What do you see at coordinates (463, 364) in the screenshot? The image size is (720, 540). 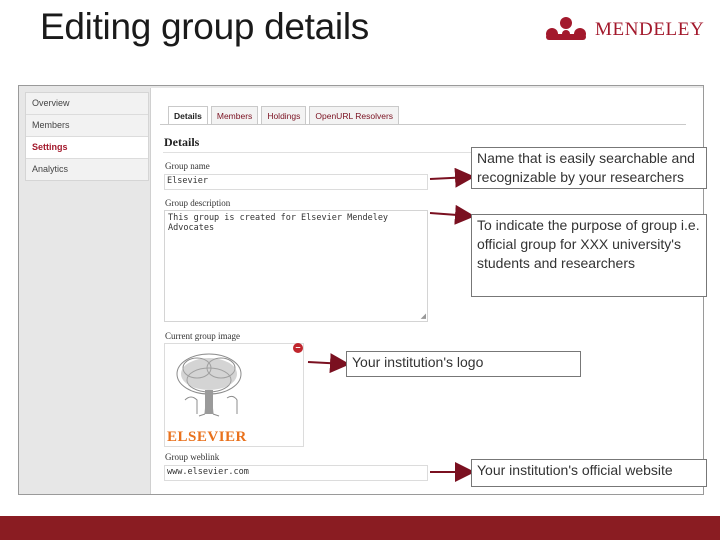 I see `callout-logo: Your institution's logo` at bounding box center [463, 364].